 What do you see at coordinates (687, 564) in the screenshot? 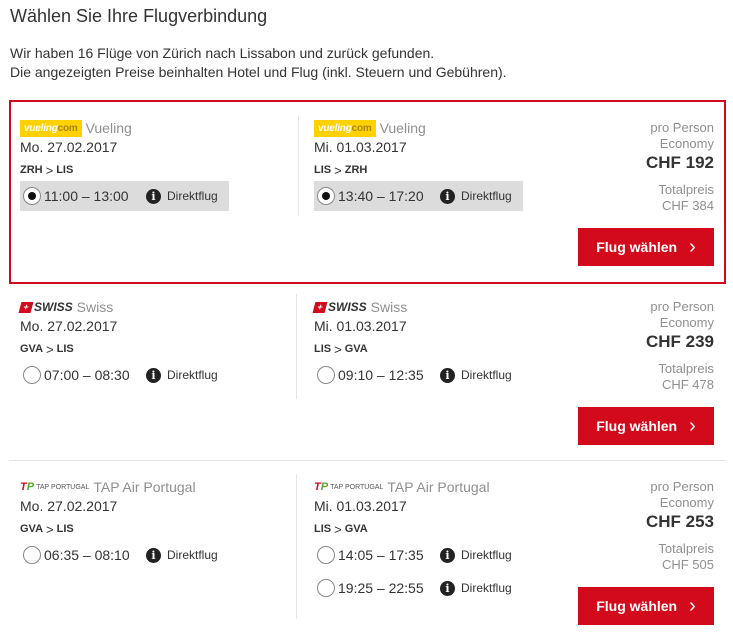
I see `total-price-value: CHF 505` at bounding box center [687, 564].